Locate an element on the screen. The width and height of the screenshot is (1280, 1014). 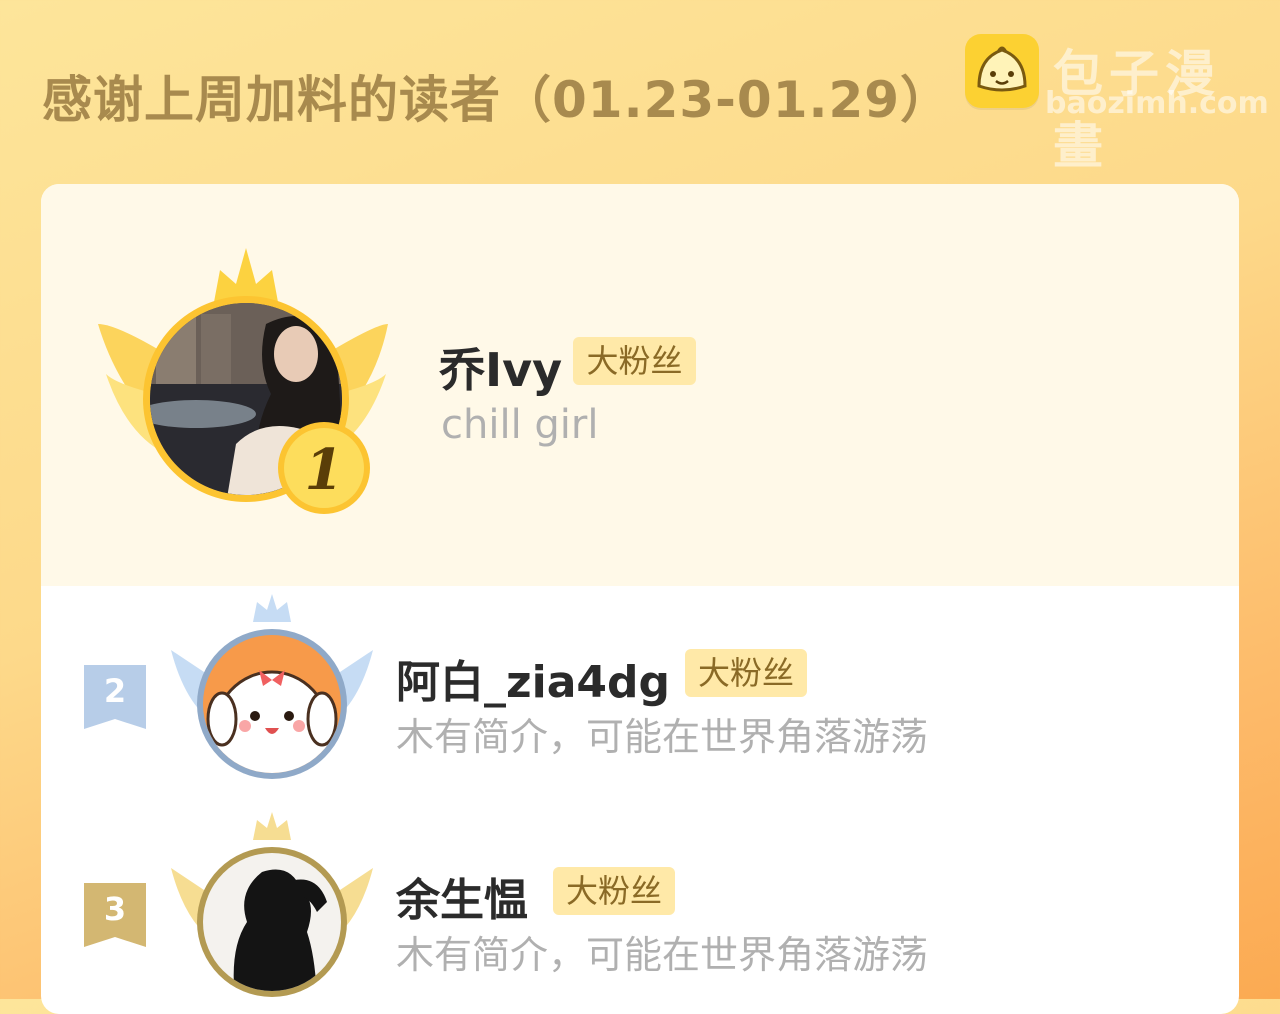
rank-3-ribbon-icon: 3 is located at coordinates (115, 915).